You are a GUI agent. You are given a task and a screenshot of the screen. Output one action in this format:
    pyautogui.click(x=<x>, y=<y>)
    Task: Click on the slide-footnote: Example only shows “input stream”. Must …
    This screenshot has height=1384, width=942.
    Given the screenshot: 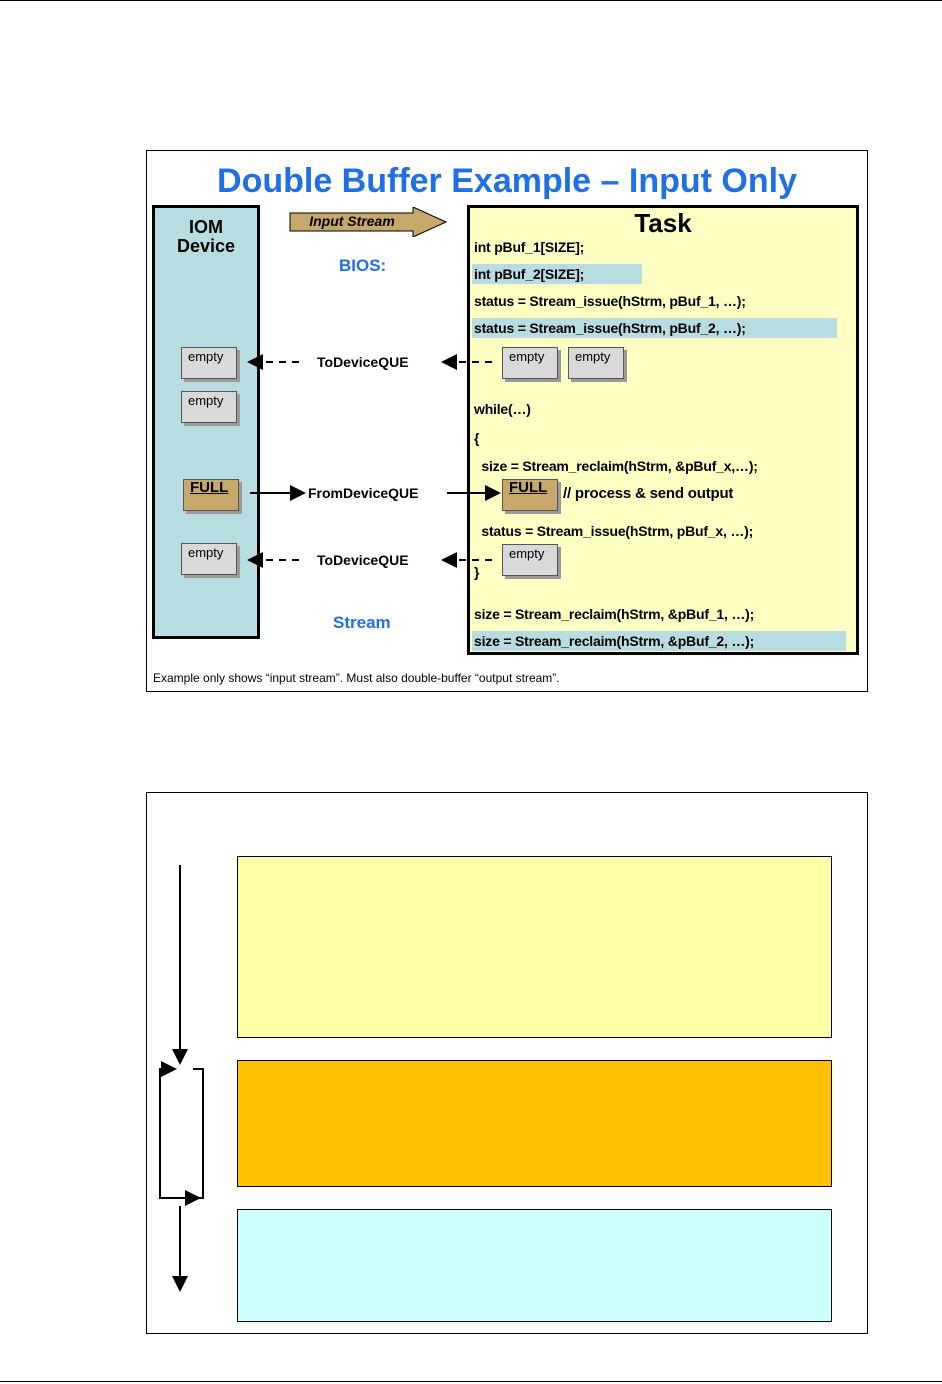 What is the action you would take?
    pyautogui.click(x=356, y=678)
    